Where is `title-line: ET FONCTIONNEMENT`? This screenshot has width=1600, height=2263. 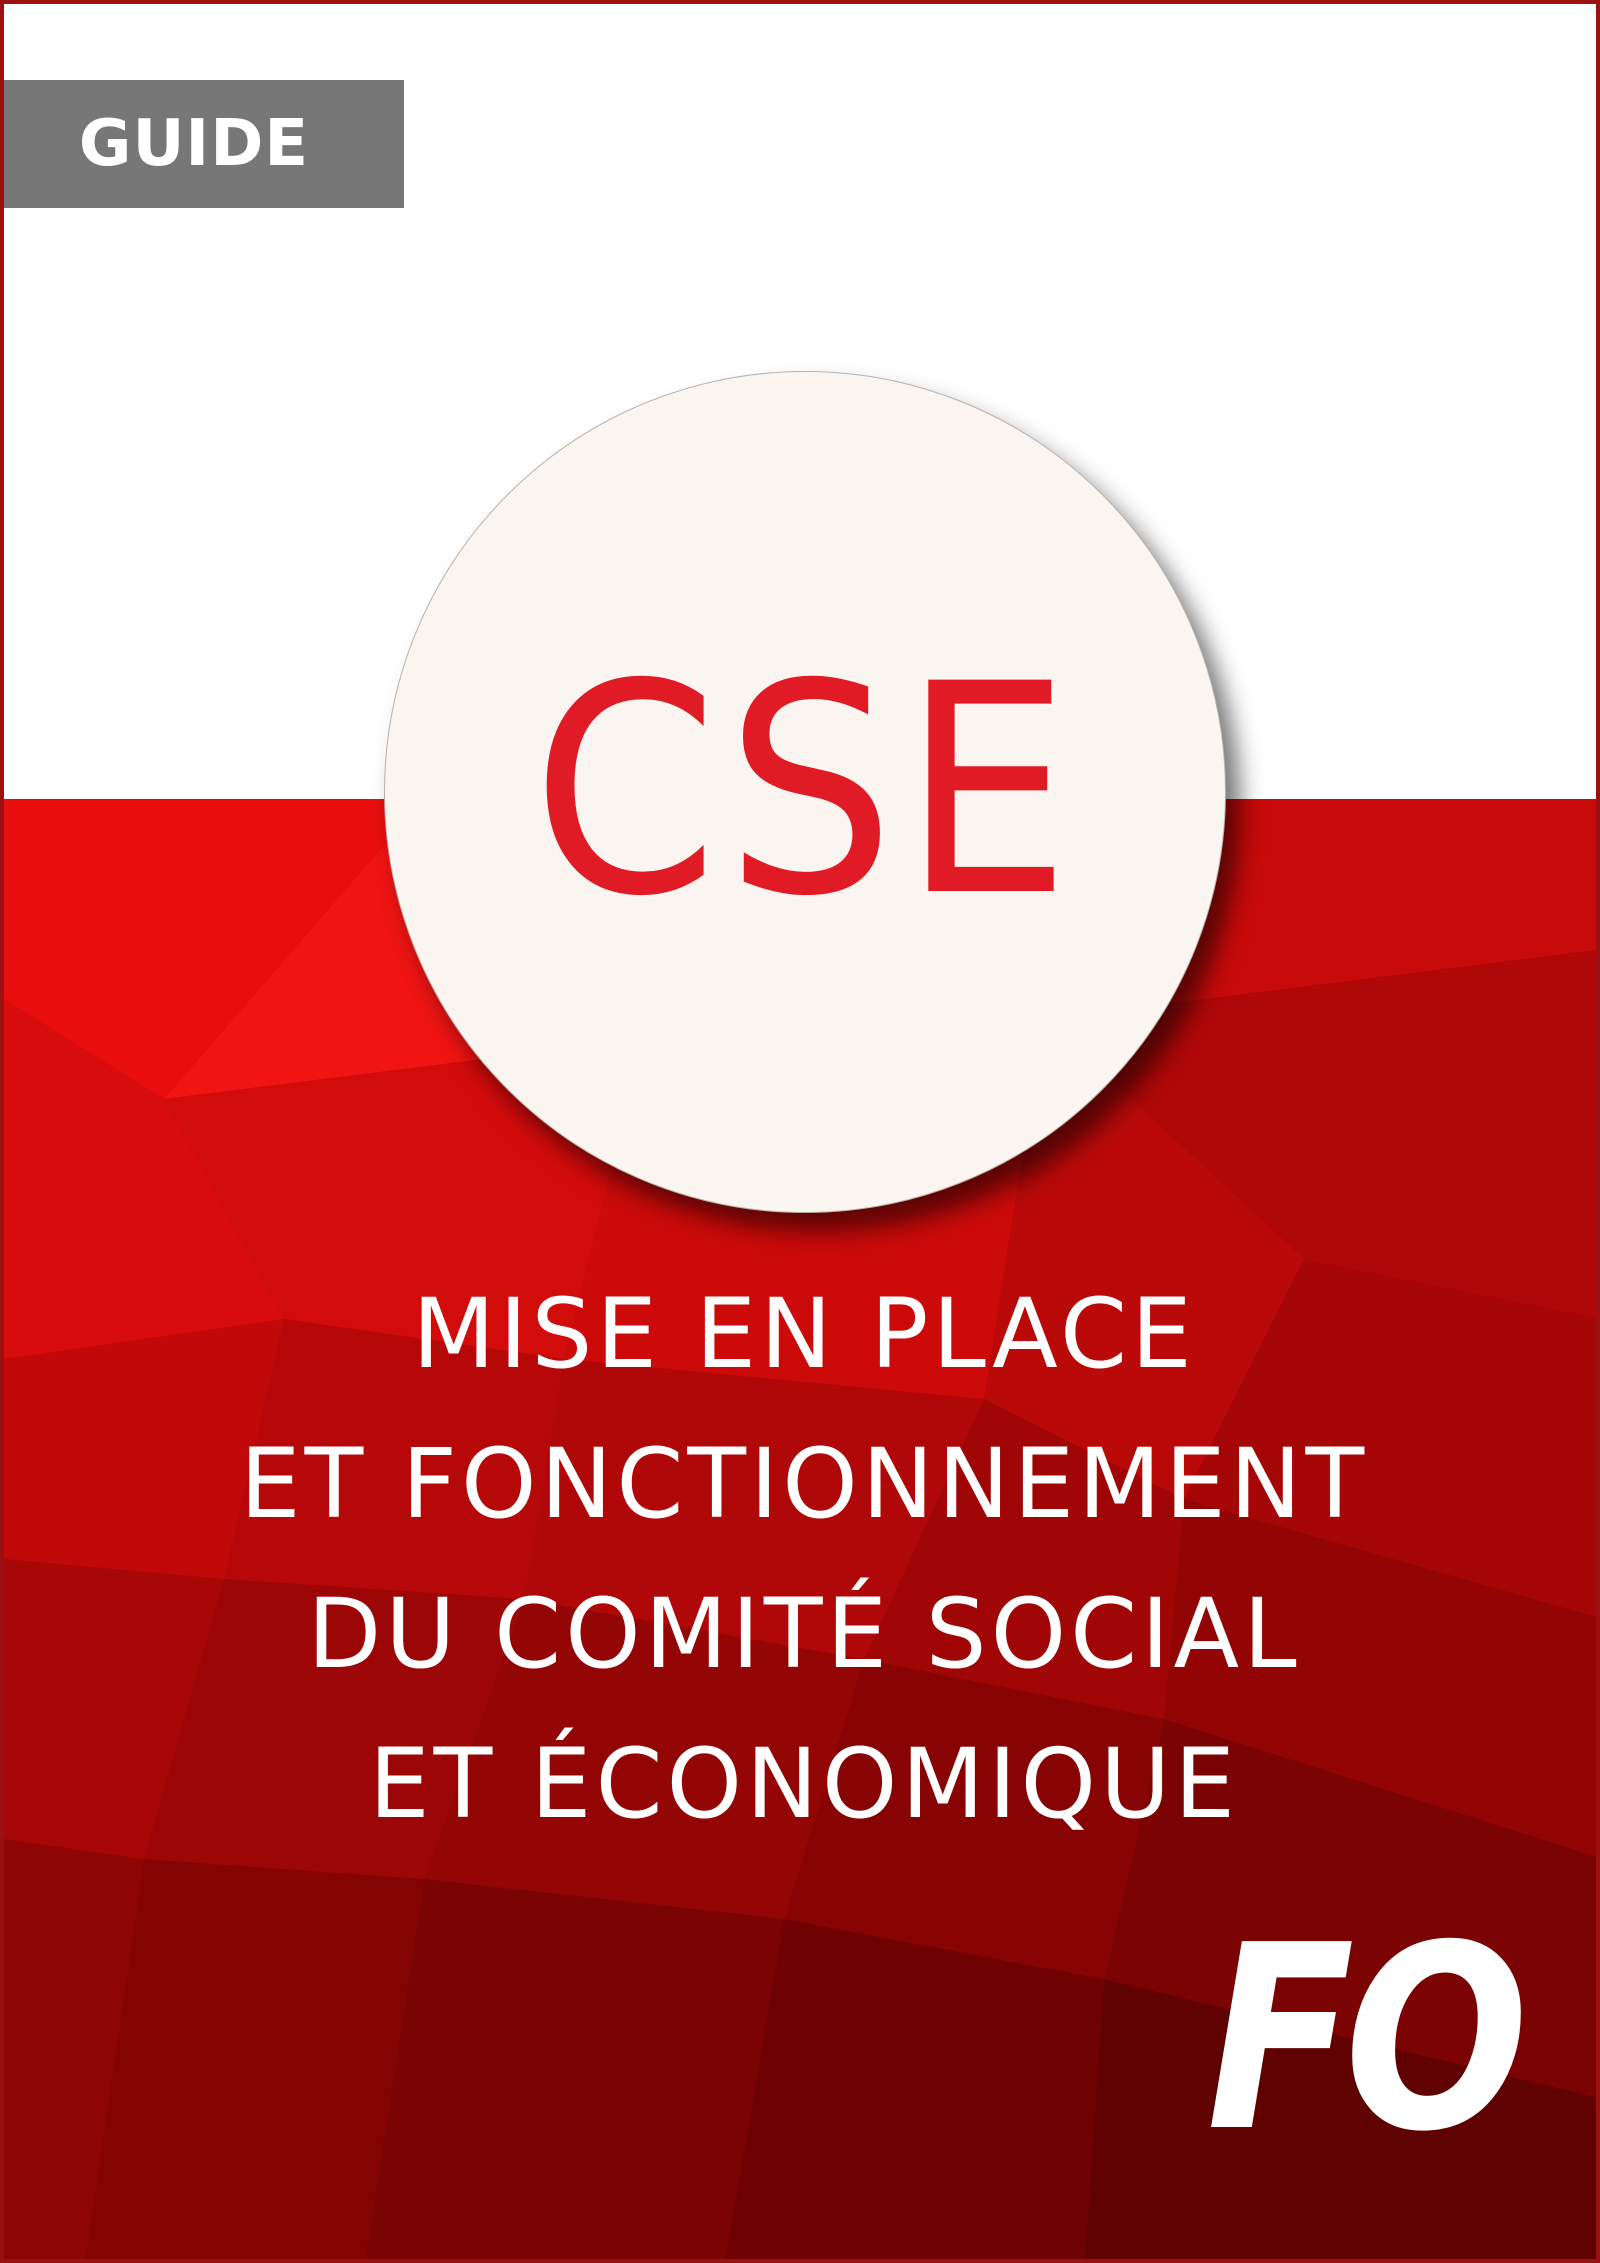
title-line: ET FONCTIONNEMENT is located at coordinates (804, 1484).